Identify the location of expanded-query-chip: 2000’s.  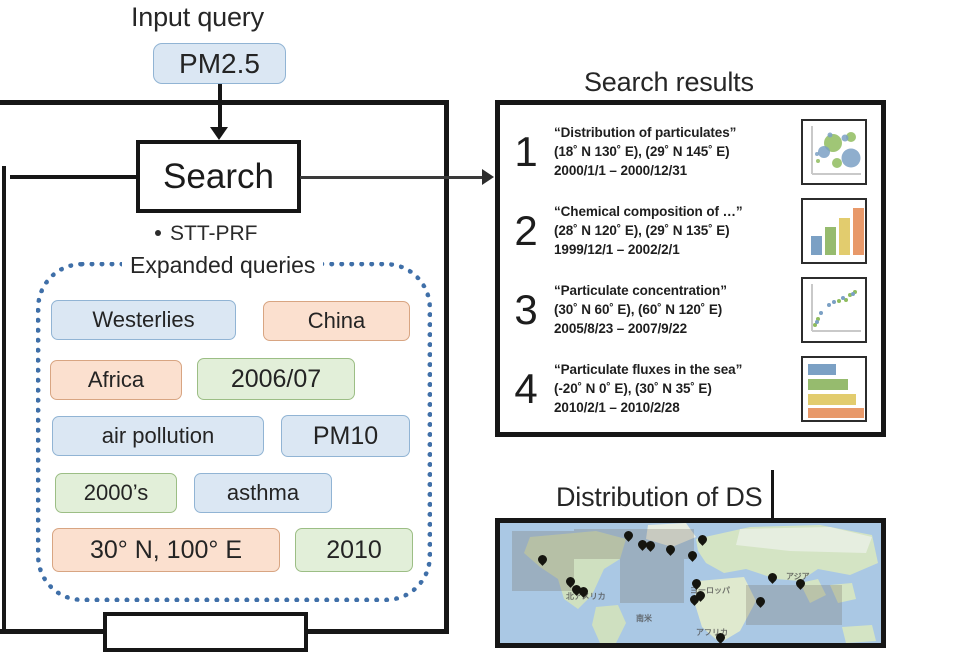
(116, 493).